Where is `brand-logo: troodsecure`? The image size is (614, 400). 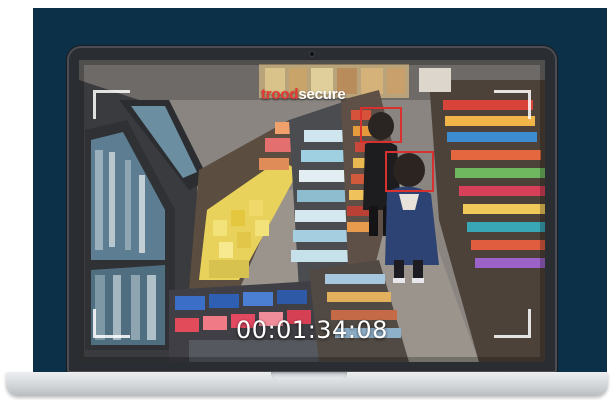
brand-logo: troodsecure is located at coordinates (303, 94).